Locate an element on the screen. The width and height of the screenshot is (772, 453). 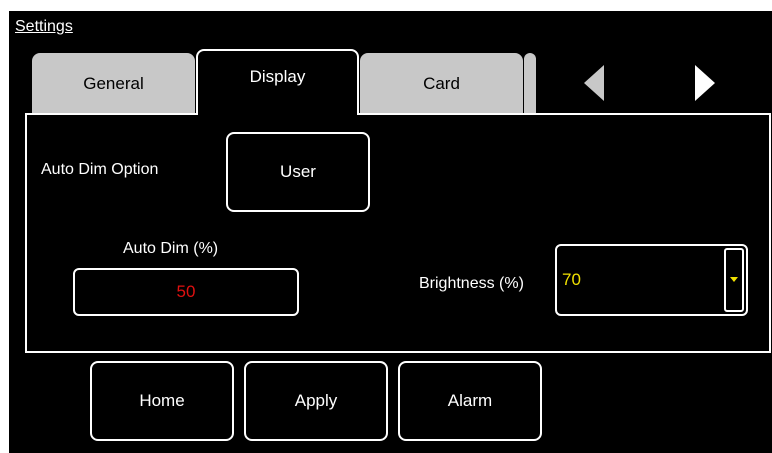
tab-general-label: General is located at coordinates (113, 83).